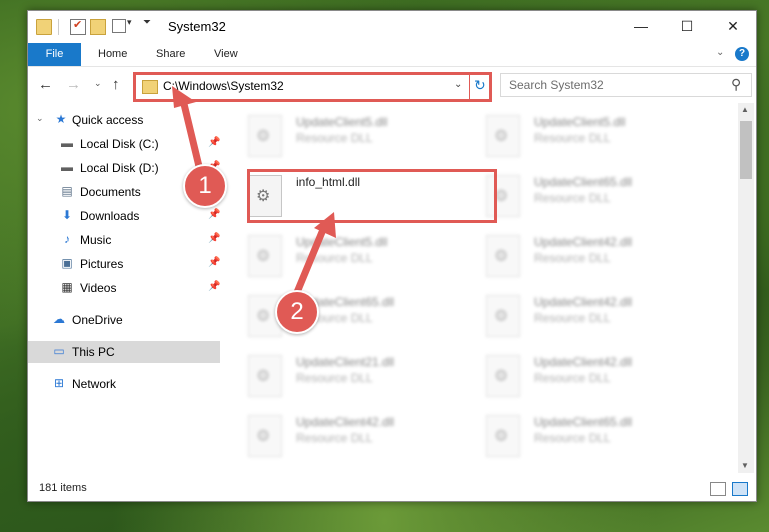 The width and height of the screenshot is (769, 532). I want to click on scrollbar-thumb, so click(746, 150).